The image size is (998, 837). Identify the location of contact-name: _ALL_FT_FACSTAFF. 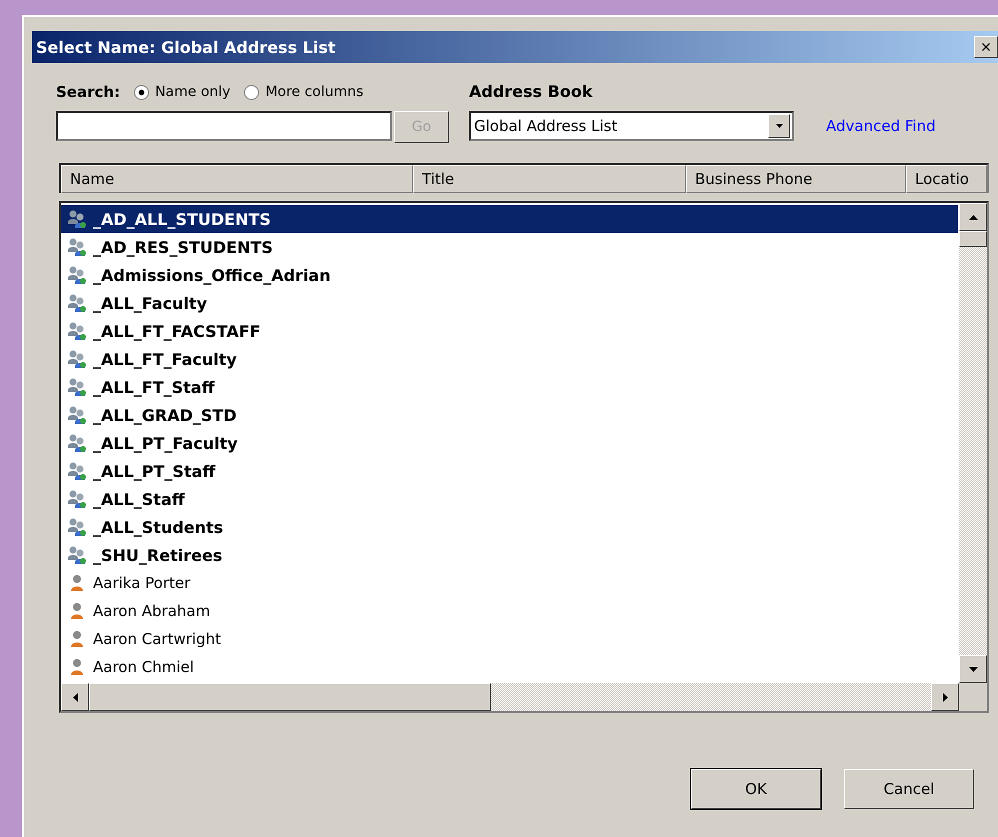
(177, 331).